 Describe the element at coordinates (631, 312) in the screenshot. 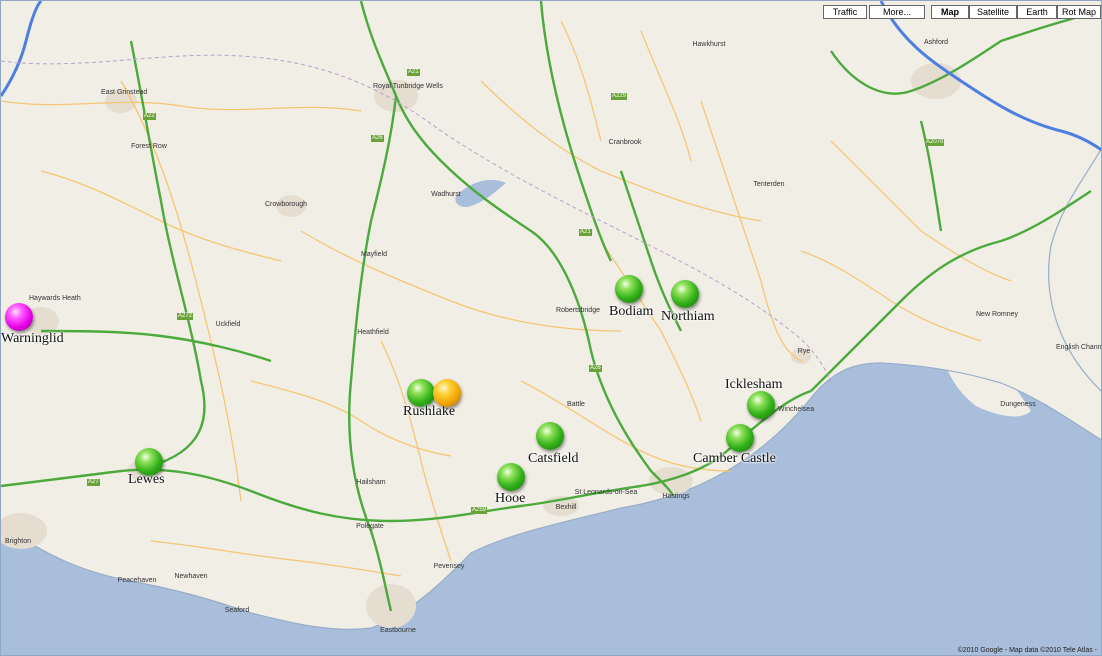

I see `marker-label: Bodiam` at that location.